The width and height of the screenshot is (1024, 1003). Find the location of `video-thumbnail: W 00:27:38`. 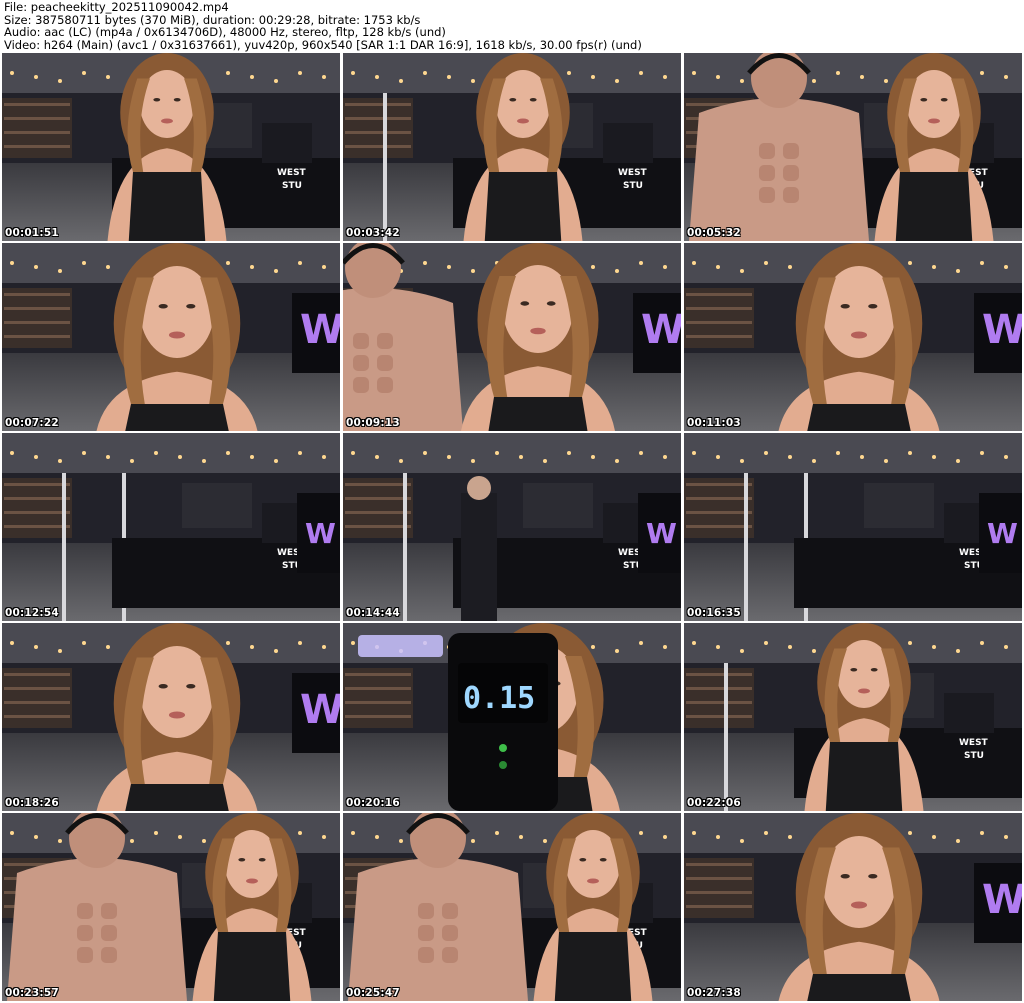

video-thumbnail: W 00:27:38 is located at coordinates (853, 907).